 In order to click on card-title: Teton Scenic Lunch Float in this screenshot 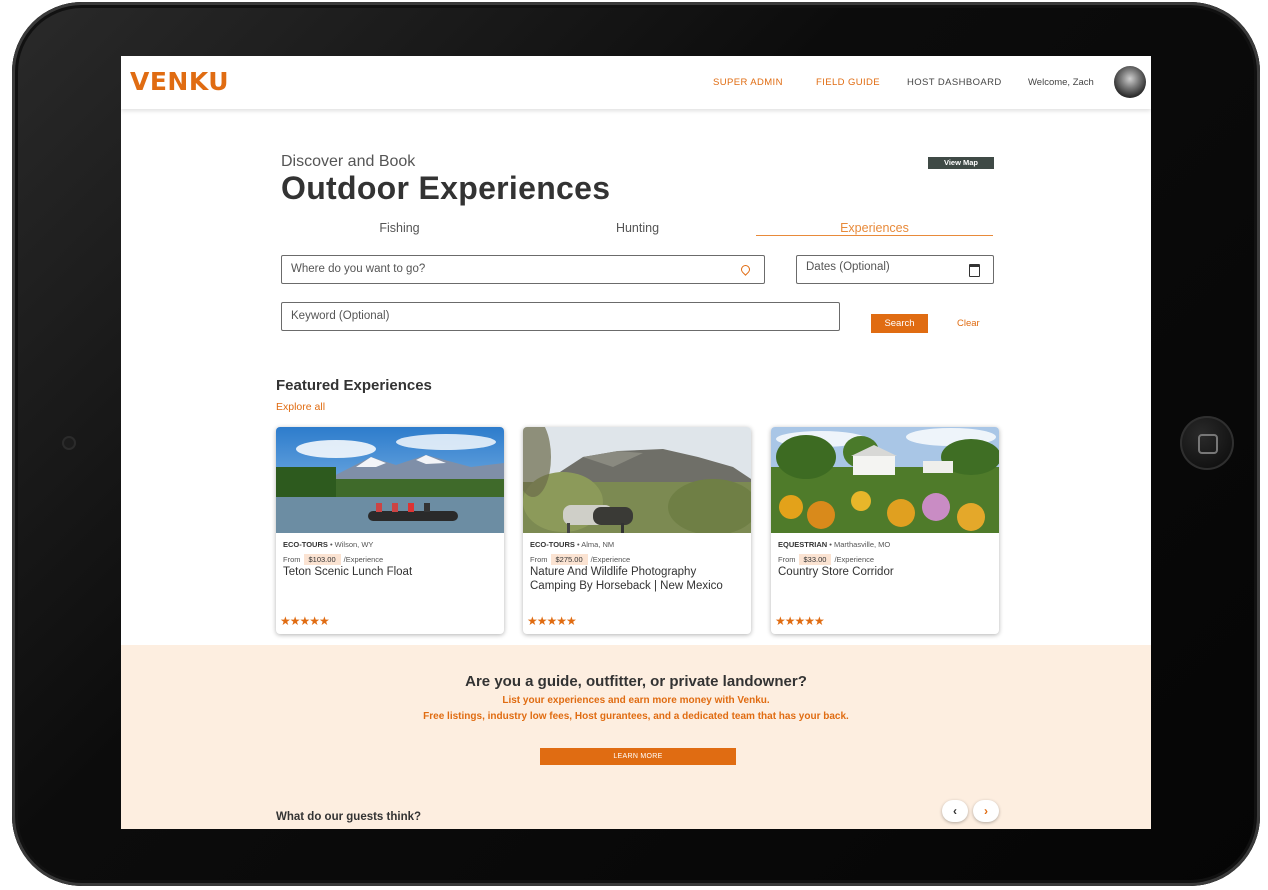, I will do `click(389, 573)`.